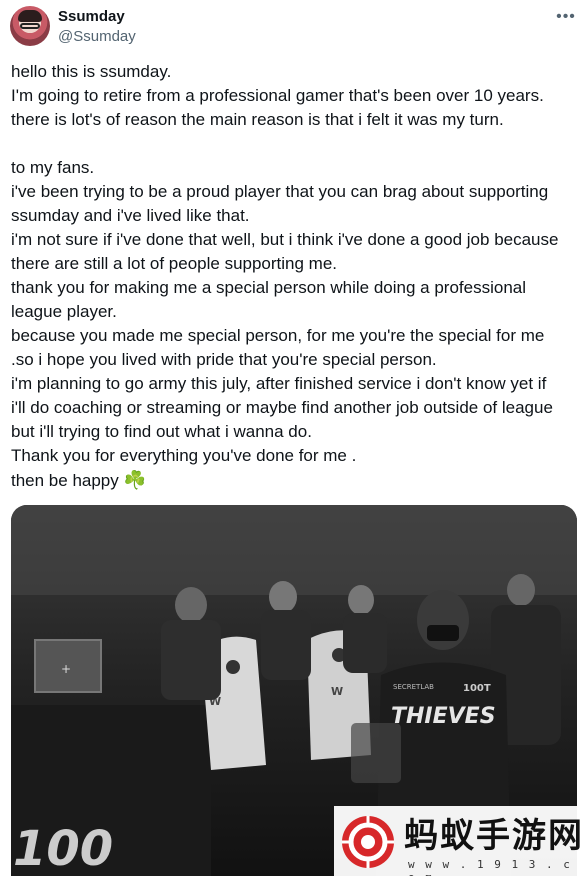 The height and width of the screenshot is (876, 584). I want to click on avatar-glasses, so click(30, 26).